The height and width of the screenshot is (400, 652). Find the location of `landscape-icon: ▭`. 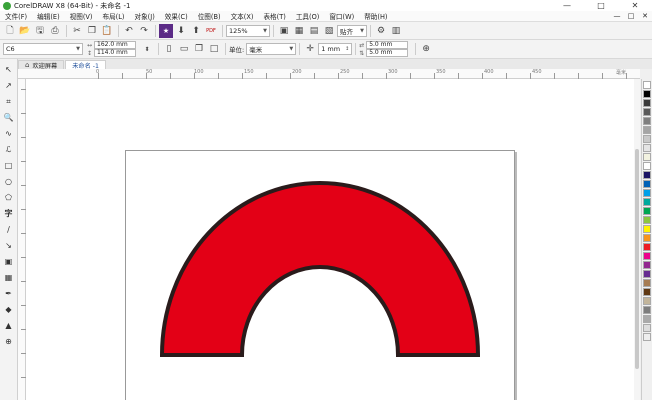

landscape-icon: ▭ is located at coordinates (184, 49).